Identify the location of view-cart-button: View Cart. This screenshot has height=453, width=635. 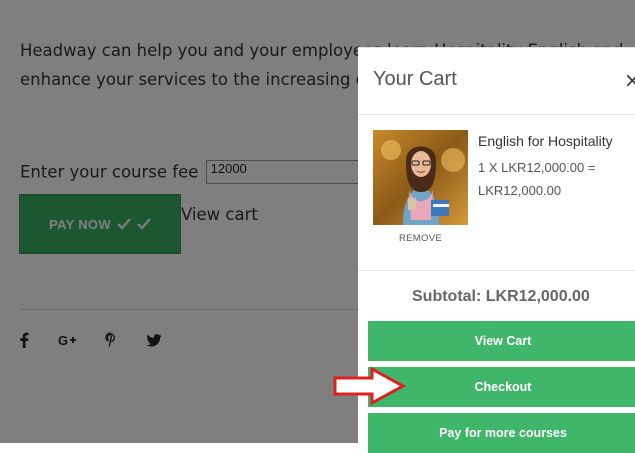
(501, 341).